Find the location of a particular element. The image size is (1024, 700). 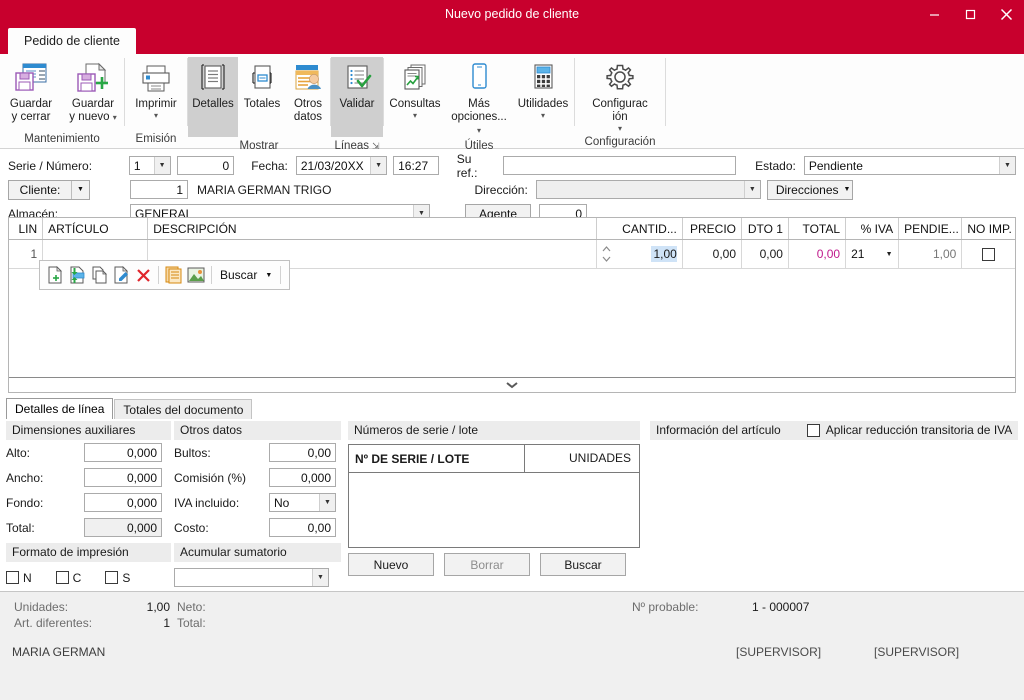

toolbar-divider is located at coordinates (158, 275).